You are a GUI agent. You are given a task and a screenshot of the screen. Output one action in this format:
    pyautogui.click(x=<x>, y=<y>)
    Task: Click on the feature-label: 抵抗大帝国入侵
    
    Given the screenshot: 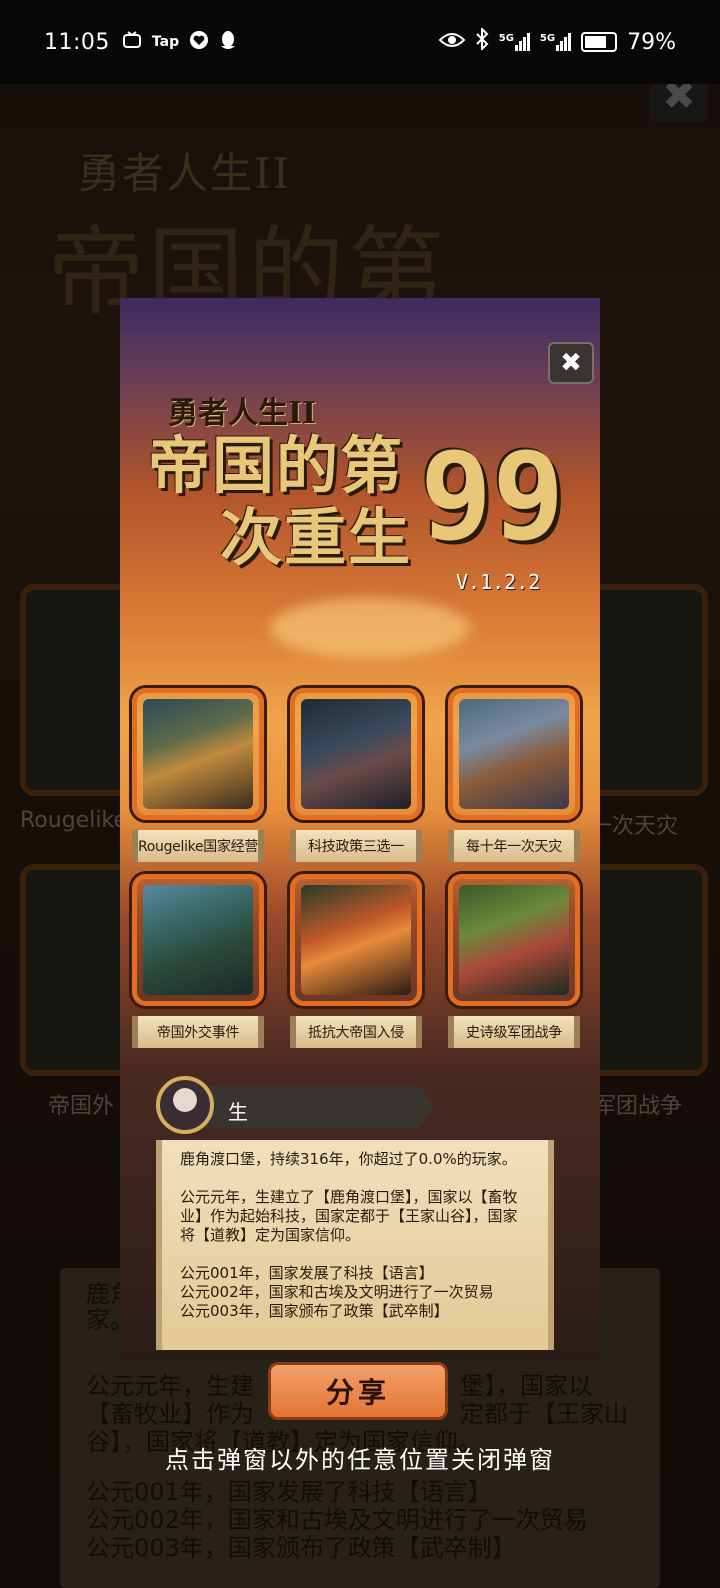 What is the action you would take?
    pyautogui.click(x=356, y=1032)
    